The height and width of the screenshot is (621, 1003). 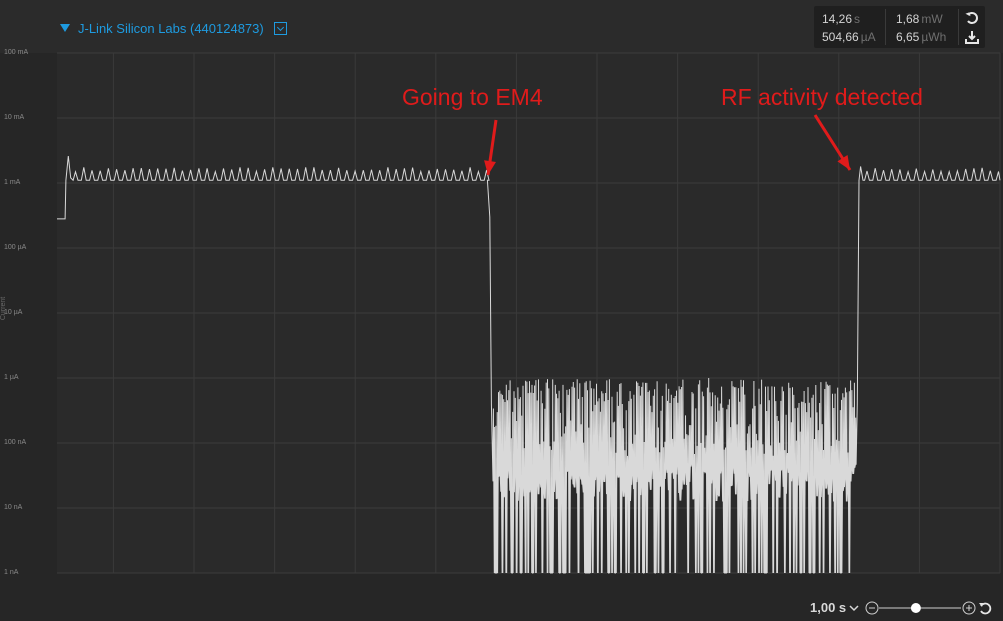 I want to click on y-tick-label: 1 µA, so click(x=11, y=377).